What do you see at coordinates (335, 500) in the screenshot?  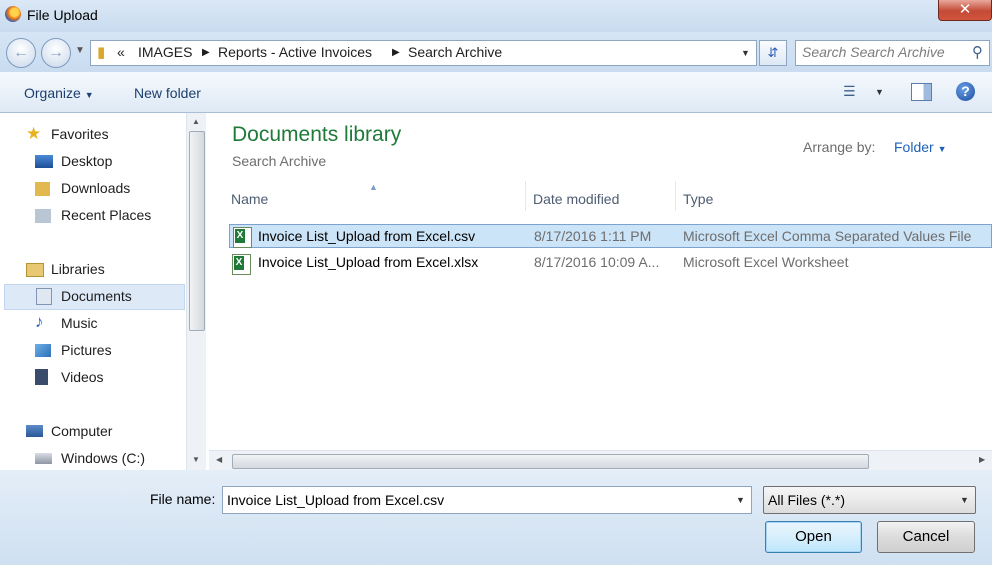 I see `file-name-input: Invoice List_Upload from Excel.csv` at bounding box center [335, 500].